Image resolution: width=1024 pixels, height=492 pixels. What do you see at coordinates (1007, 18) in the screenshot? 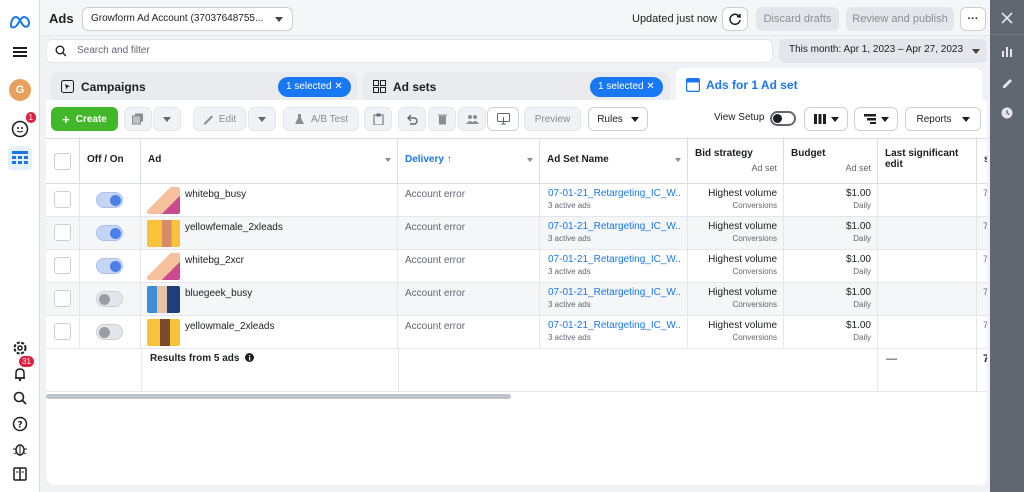
I see `close-icon` at bounding box center [1007, 18].